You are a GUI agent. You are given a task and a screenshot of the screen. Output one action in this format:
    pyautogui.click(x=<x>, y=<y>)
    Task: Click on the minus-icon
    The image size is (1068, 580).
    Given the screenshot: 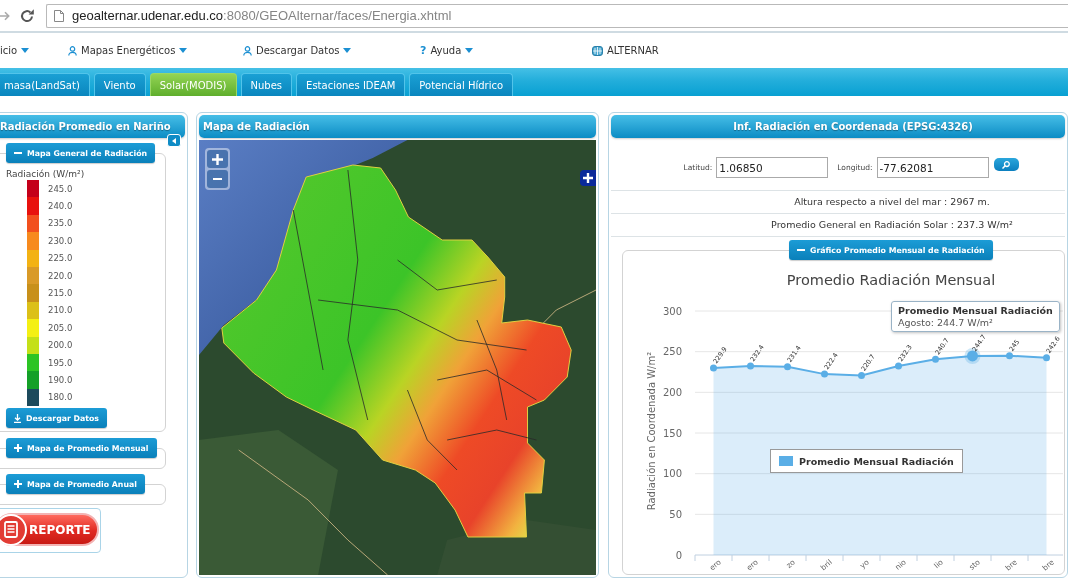 What is the action you would take?
    pyautogui.click(x=217, y=179)
    